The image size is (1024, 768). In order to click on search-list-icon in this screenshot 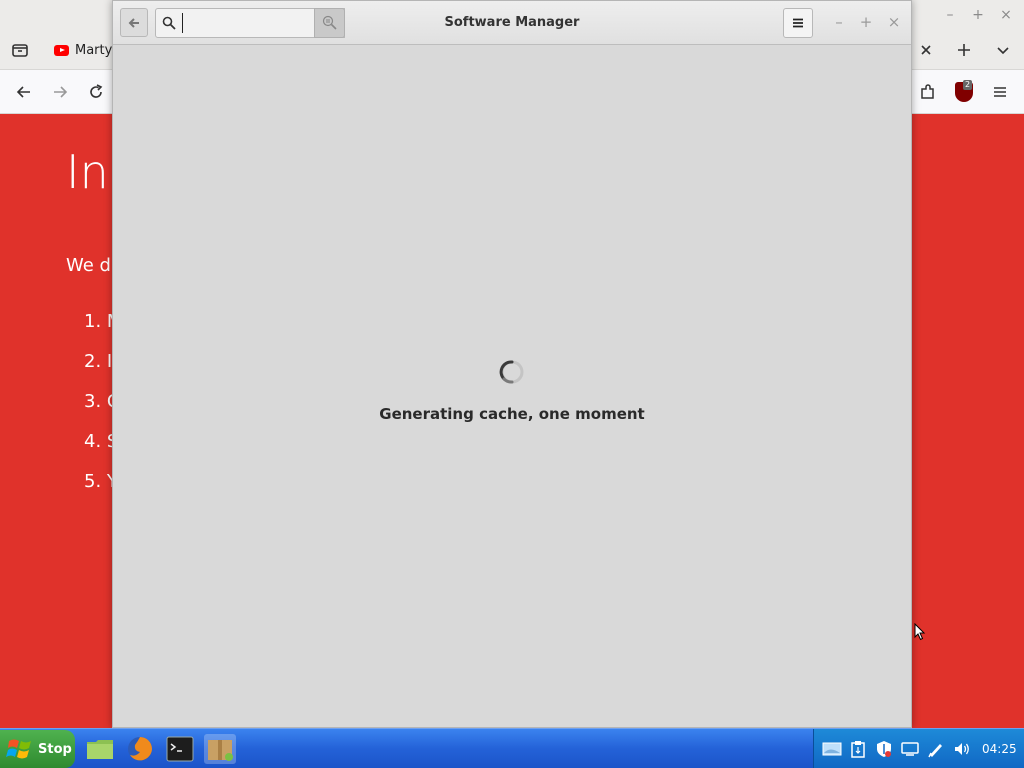, I will do `click(329, 22)`.